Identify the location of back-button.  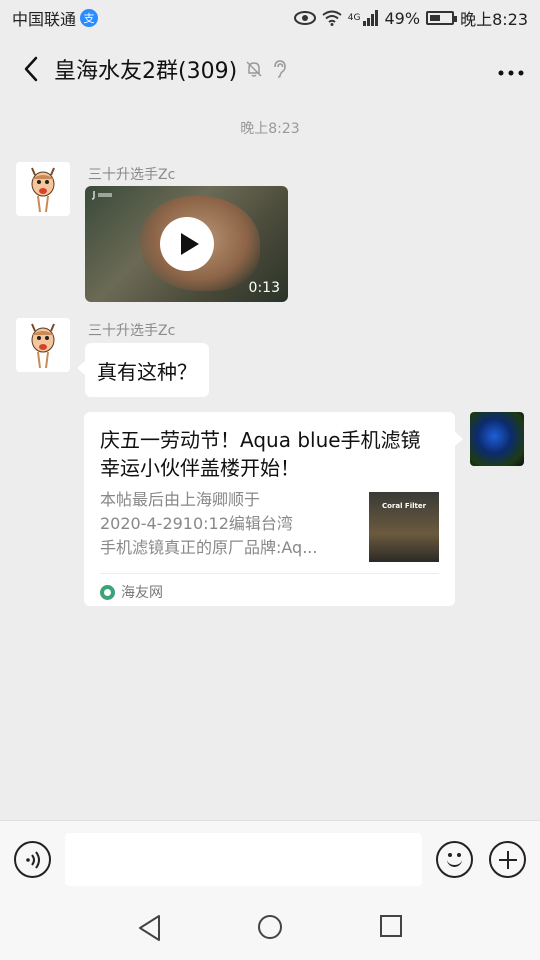
(31, 69).